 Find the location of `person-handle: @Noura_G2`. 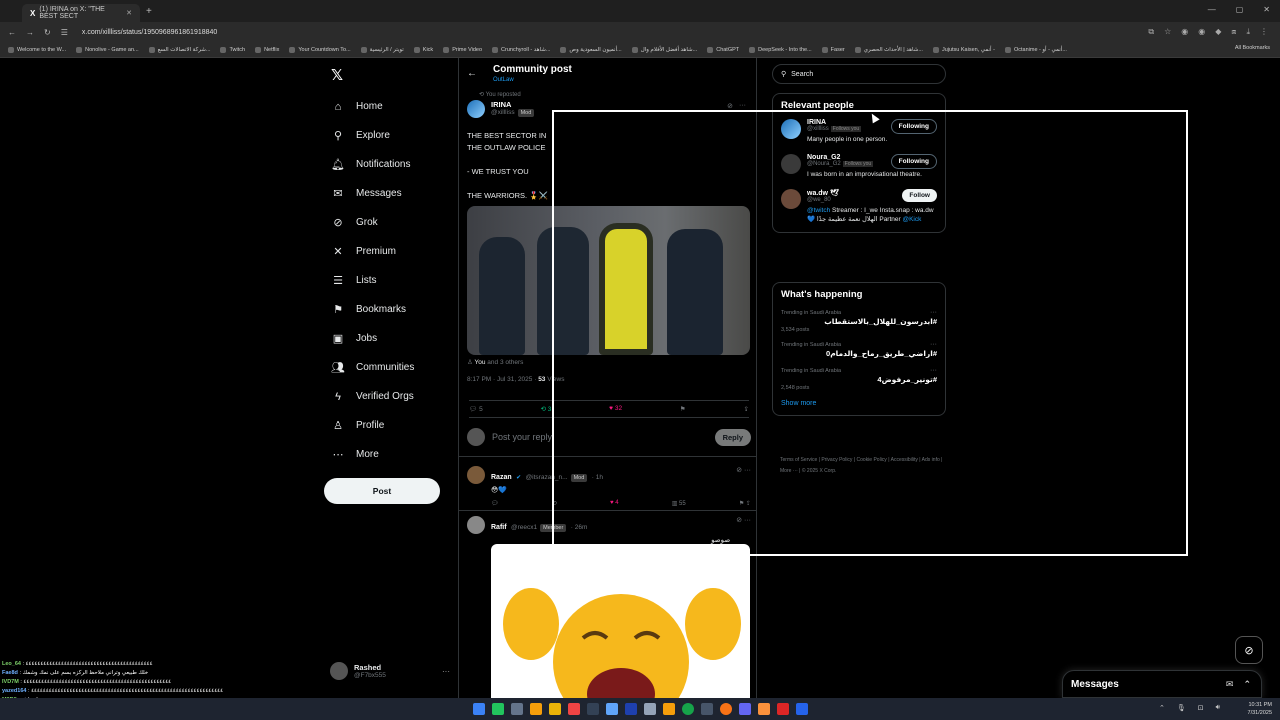

person-handle: @Noura_G2 is located at coordinates (824, 164).